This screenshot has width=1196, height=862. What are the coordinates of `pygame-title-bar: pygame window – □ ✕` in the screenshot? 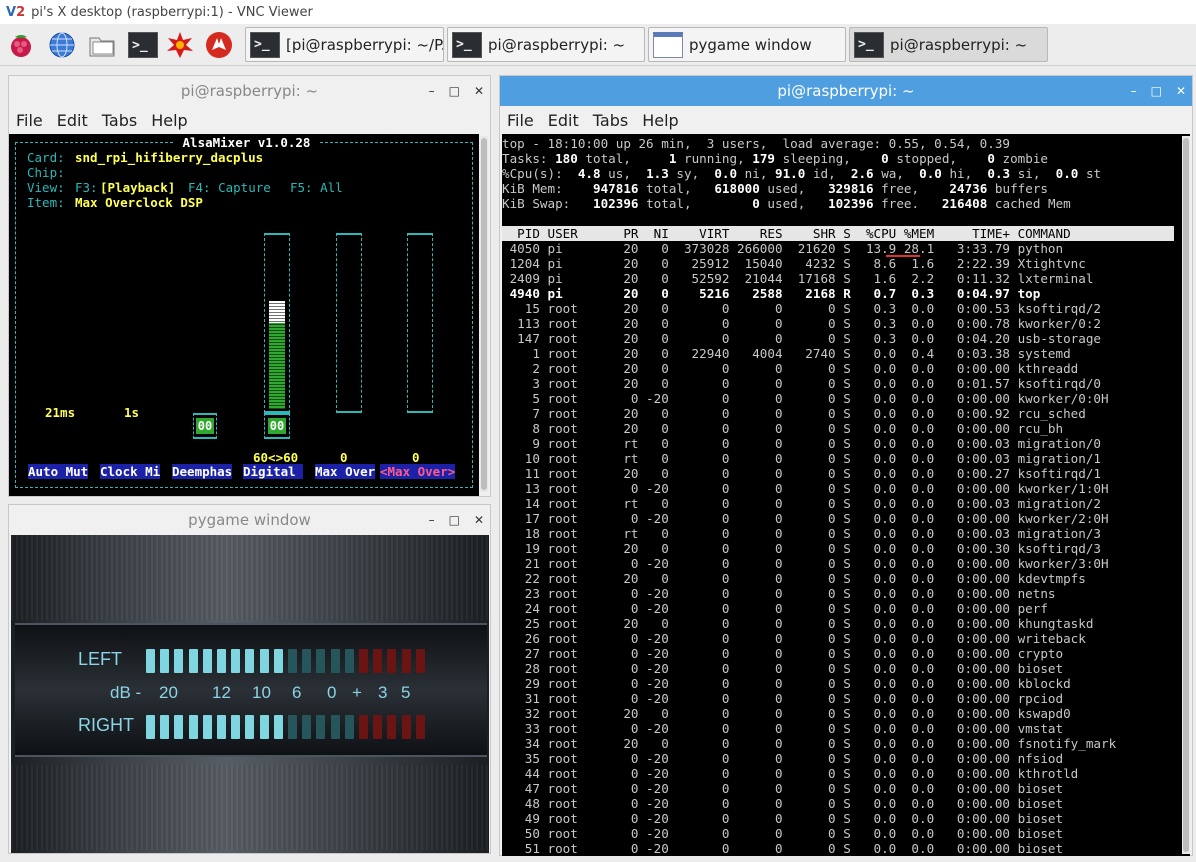 It's located at (249, 520).